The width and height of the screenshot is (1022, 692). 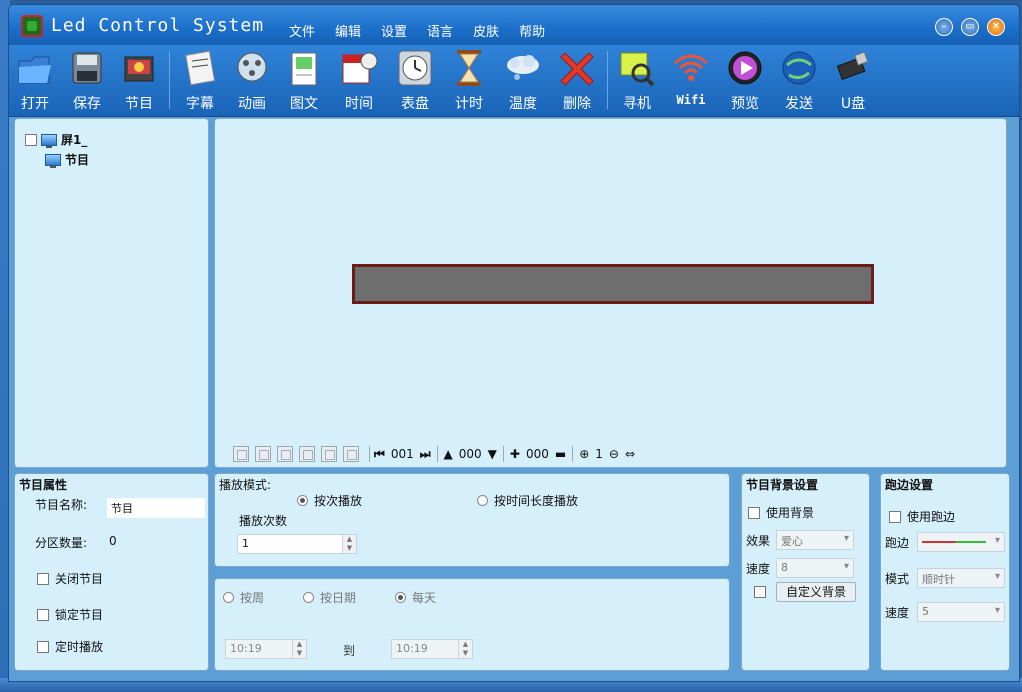 I want to click on tool-temperature: 温度, so click(x=523, y=80).